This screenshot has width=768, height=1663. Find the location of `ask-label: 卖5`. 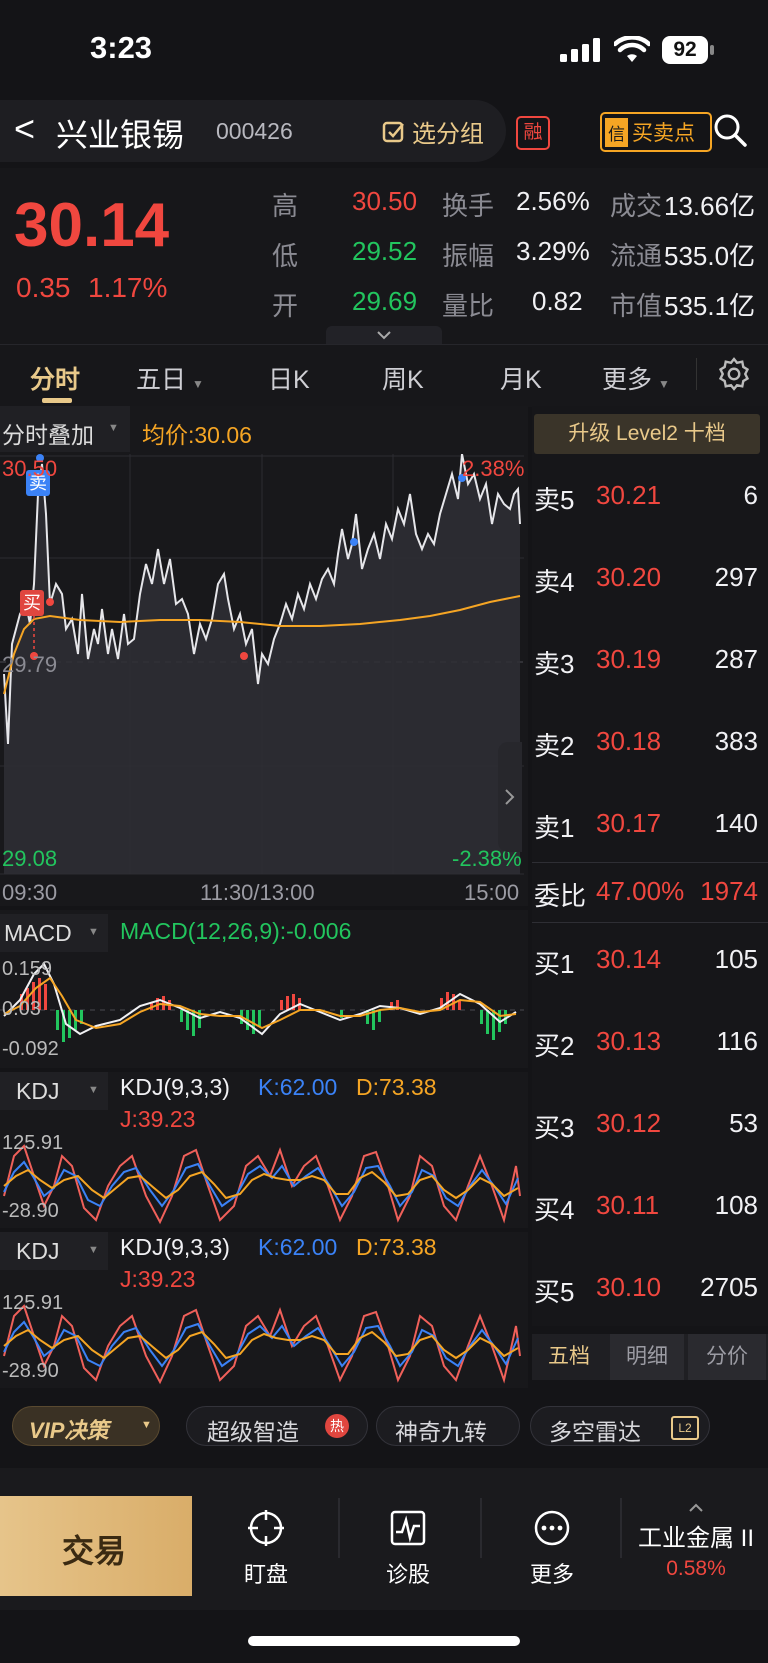

ask-label: 卖5 is located at coordinates (554, 500).